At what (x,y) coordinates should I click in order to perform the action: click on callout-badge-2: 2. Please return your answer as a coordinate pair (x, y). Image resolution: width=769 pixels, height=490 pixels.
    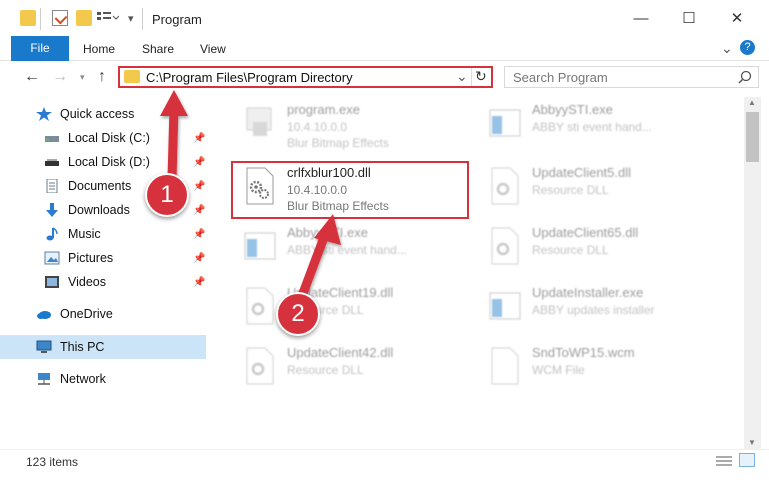
    Looking at the image, I should click on (298, 314).